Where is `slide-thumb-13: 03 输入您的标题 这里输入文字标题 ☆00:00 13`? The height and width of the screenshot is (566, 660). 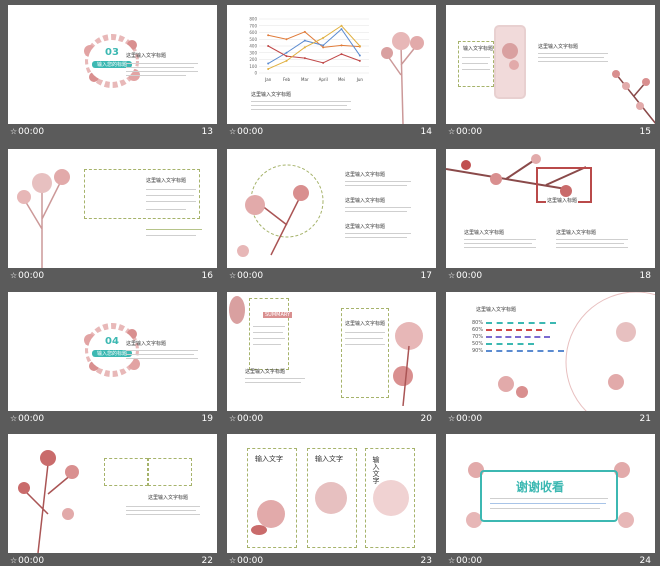
slide-thumb-13: 03 输入您的标题 这里输入文字标题 ☆00:00 13 is located at coordinates (112, 72).